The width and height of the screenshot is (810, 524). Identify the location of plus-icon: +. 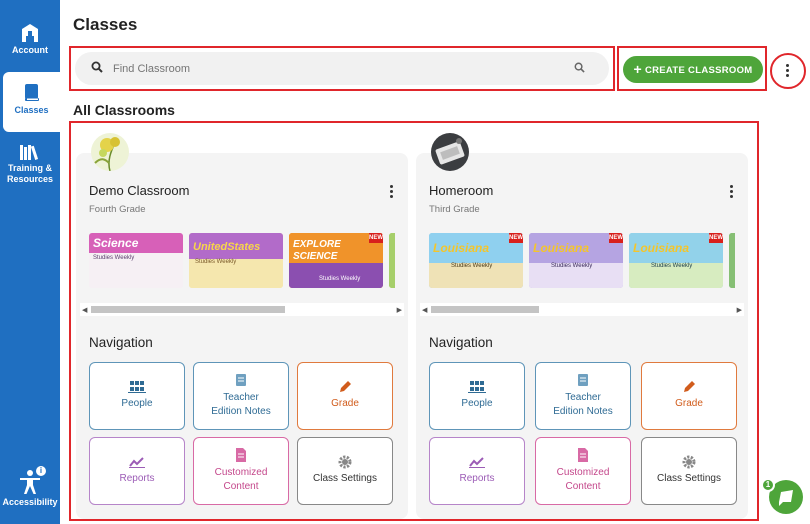
(637, 69).